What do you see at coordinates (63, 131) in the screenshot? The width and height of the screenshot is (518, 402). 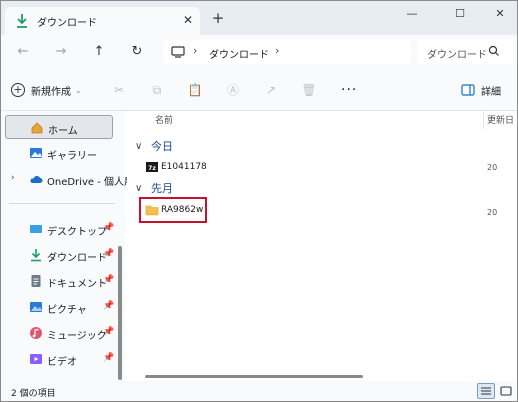 I see `sidebar-item-label: ホーム` at bounding box center [63, 131].